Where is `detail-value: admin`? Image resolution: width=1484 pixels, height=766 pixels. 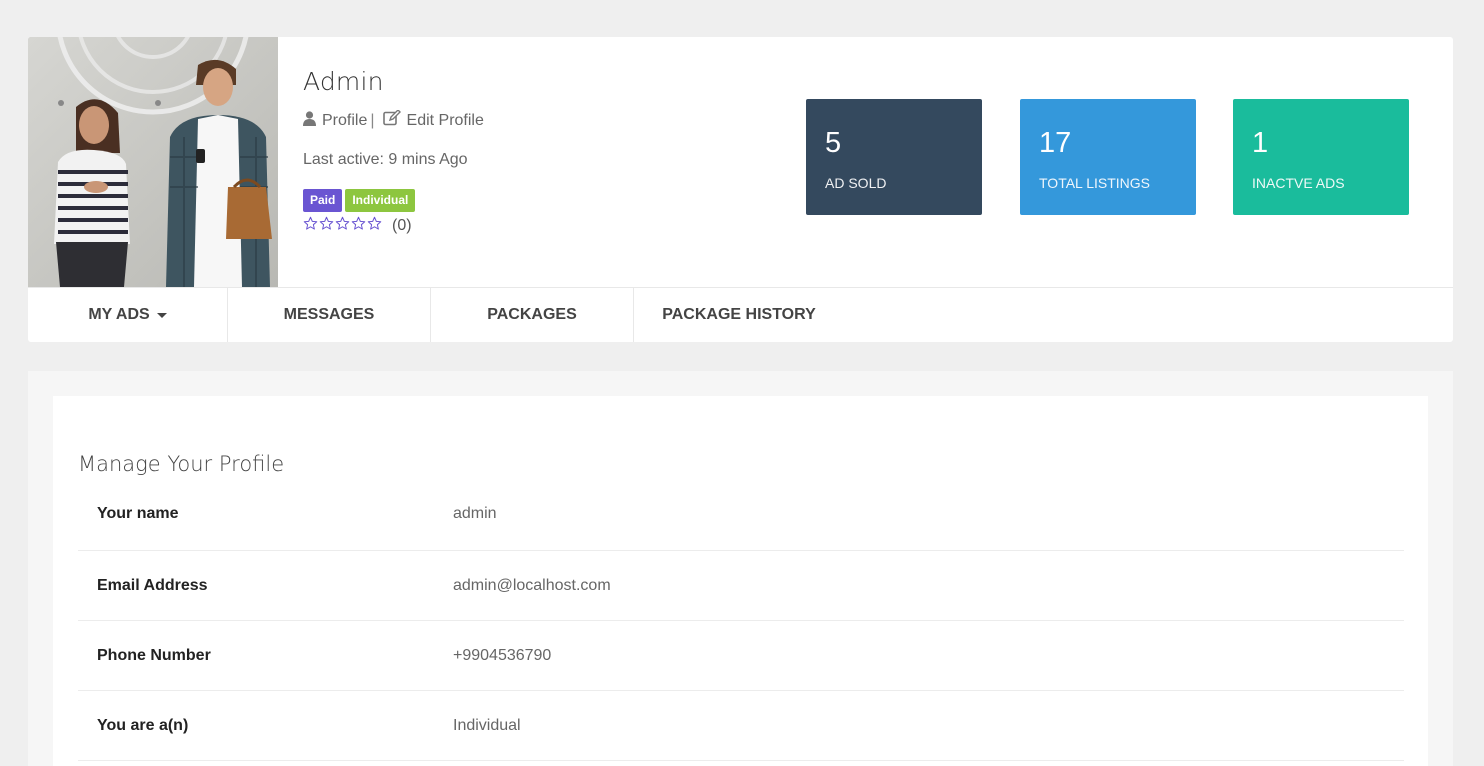 detail-value: admin is located at coordinates (475, 513).